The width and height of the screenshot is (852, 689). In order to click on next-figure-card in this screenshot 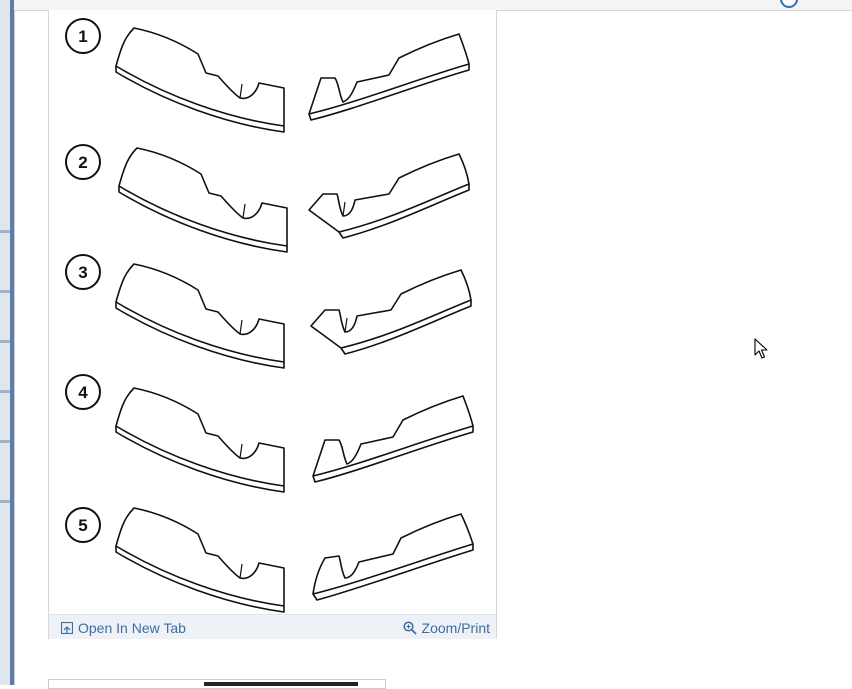, I will do `click(217, 684)`.